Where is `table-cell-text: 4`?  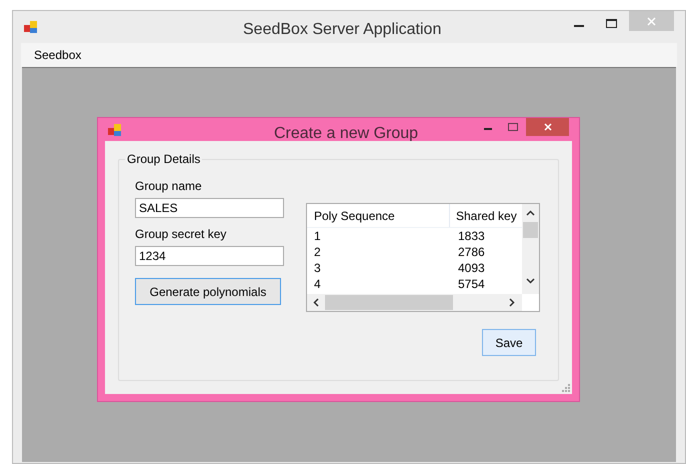 table-cell-text: 4 is located at coordinates (317, 284).